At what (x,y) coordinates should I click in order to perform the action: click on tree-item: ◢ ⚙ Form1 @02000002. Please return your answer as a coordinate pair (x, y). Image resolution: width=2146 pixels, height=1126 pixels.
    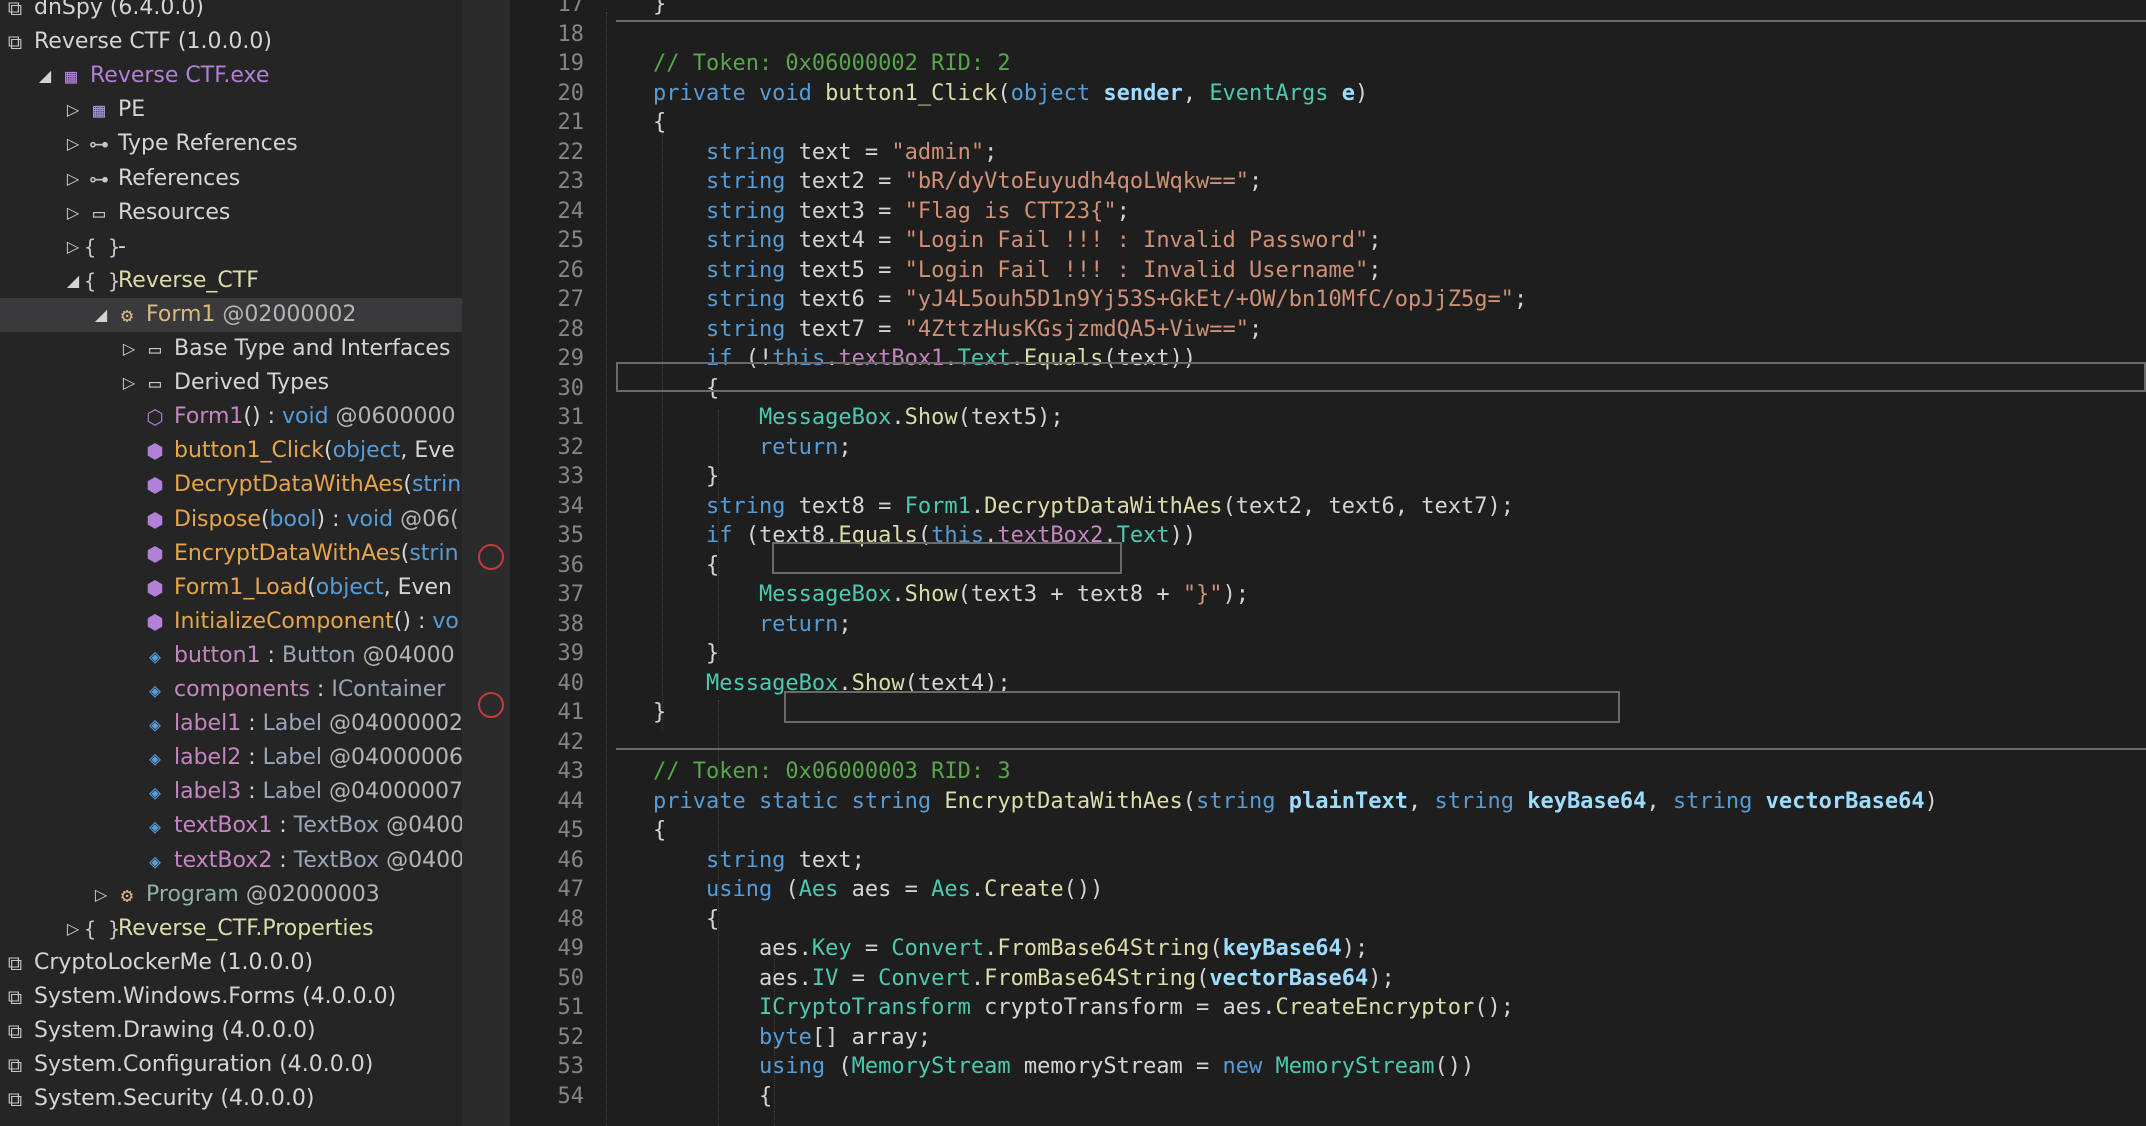
    Looking at the image, I should click on (231, 314).